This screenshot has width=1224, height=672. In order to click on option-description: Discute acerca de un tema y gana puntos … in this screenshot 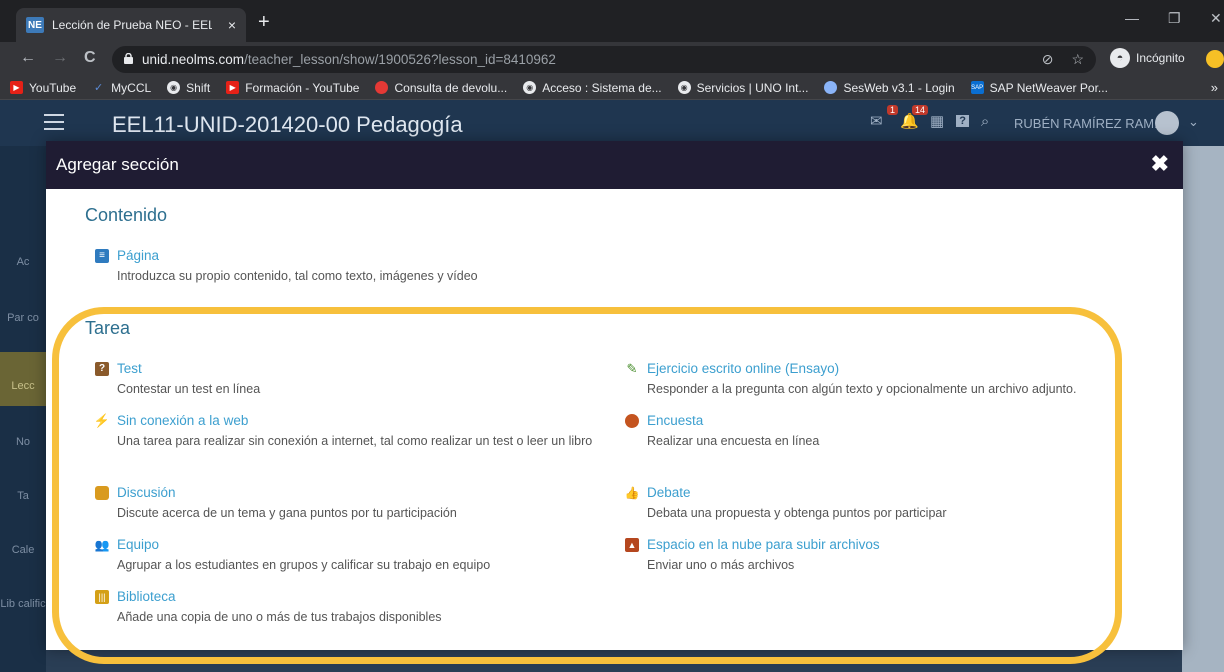, I will do `click(287, 513)`.